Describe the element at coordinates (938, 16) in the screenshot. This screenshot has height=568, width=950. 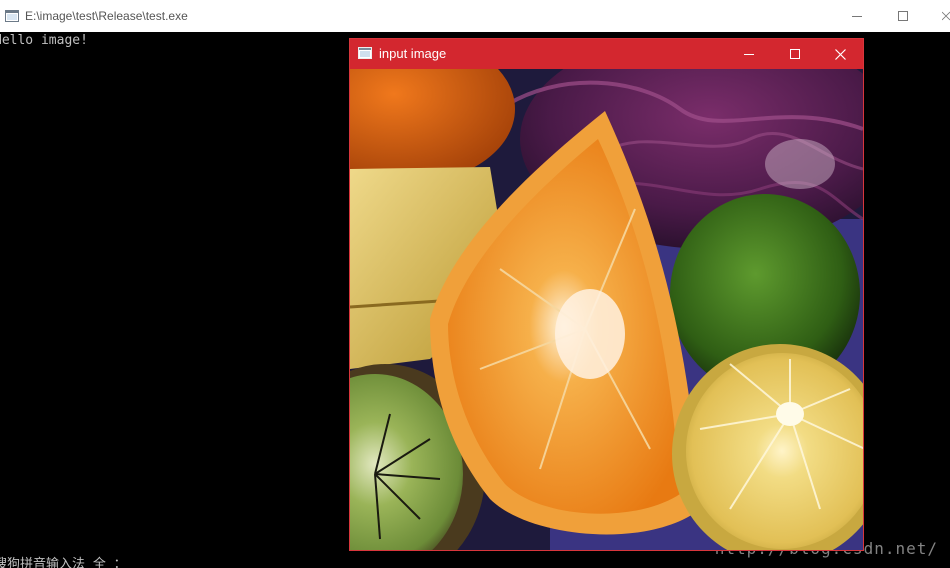
I see `console-close-button` at that location.